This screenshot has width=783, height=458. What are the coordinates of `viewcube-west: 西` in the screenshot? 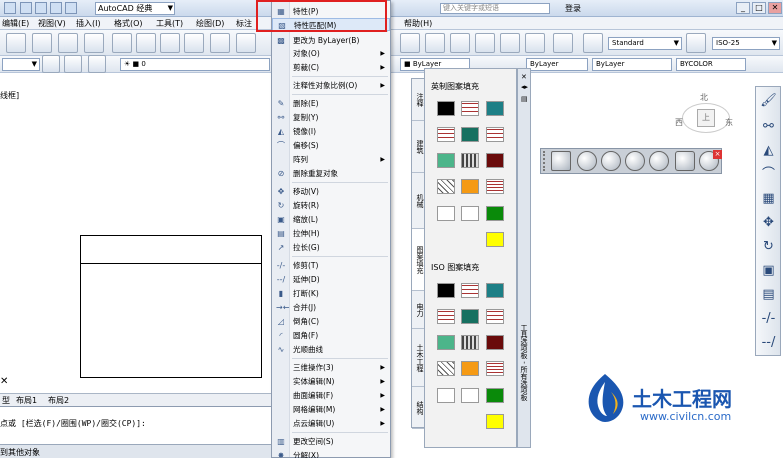 It's located at (679, 122).